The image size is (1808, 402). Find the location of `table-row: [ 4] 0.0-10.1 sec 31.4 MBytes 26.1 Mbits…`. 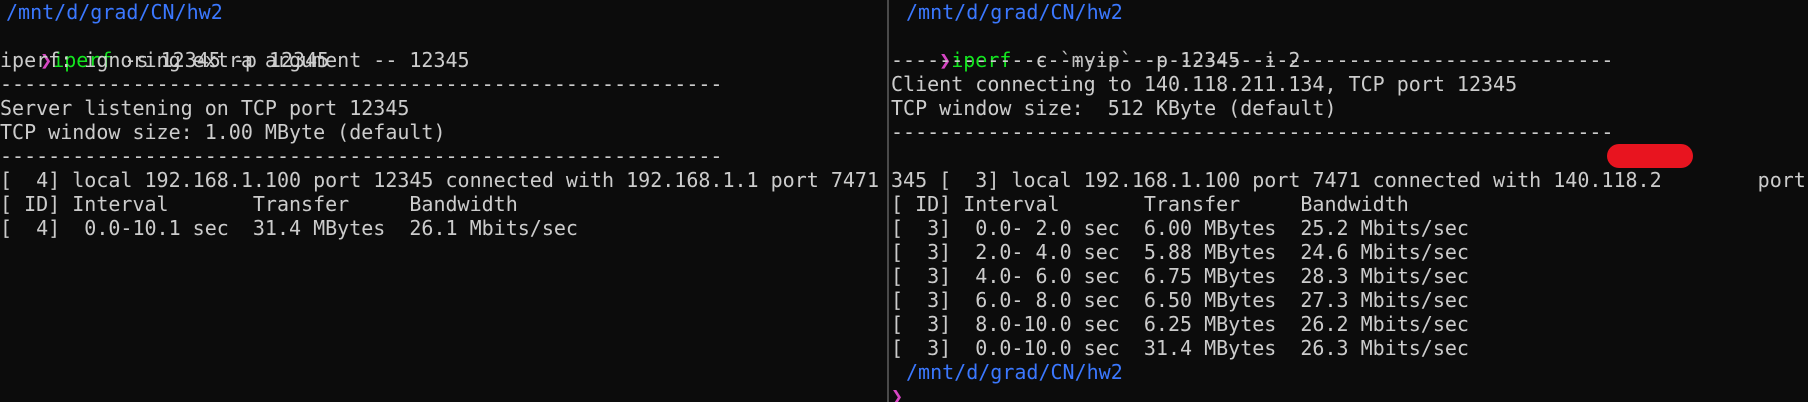

table-row: [ 4] 0.0-10.1 sec 31.4 MBytes 26.1 Mbits… is located at coordinates (289, 228).